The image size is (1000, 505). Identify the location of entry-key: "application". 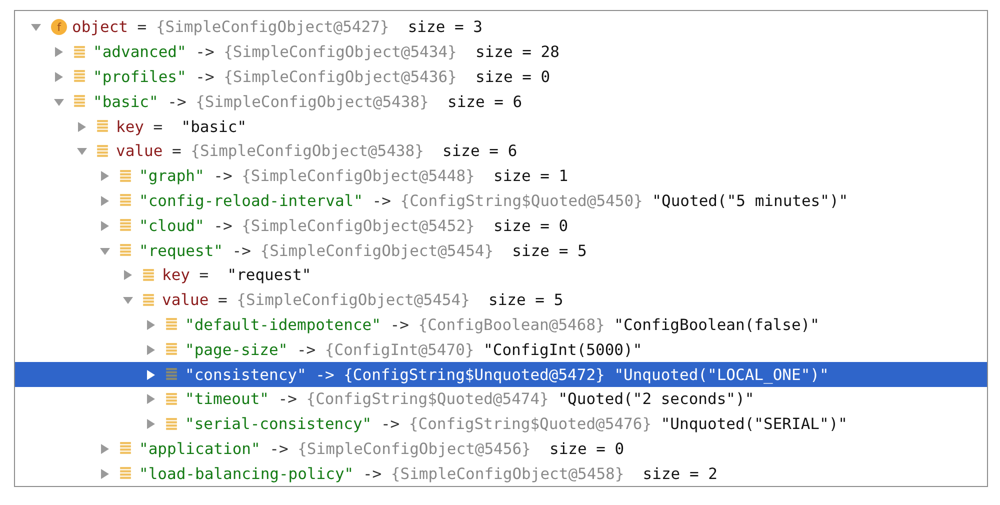
(199, 449).